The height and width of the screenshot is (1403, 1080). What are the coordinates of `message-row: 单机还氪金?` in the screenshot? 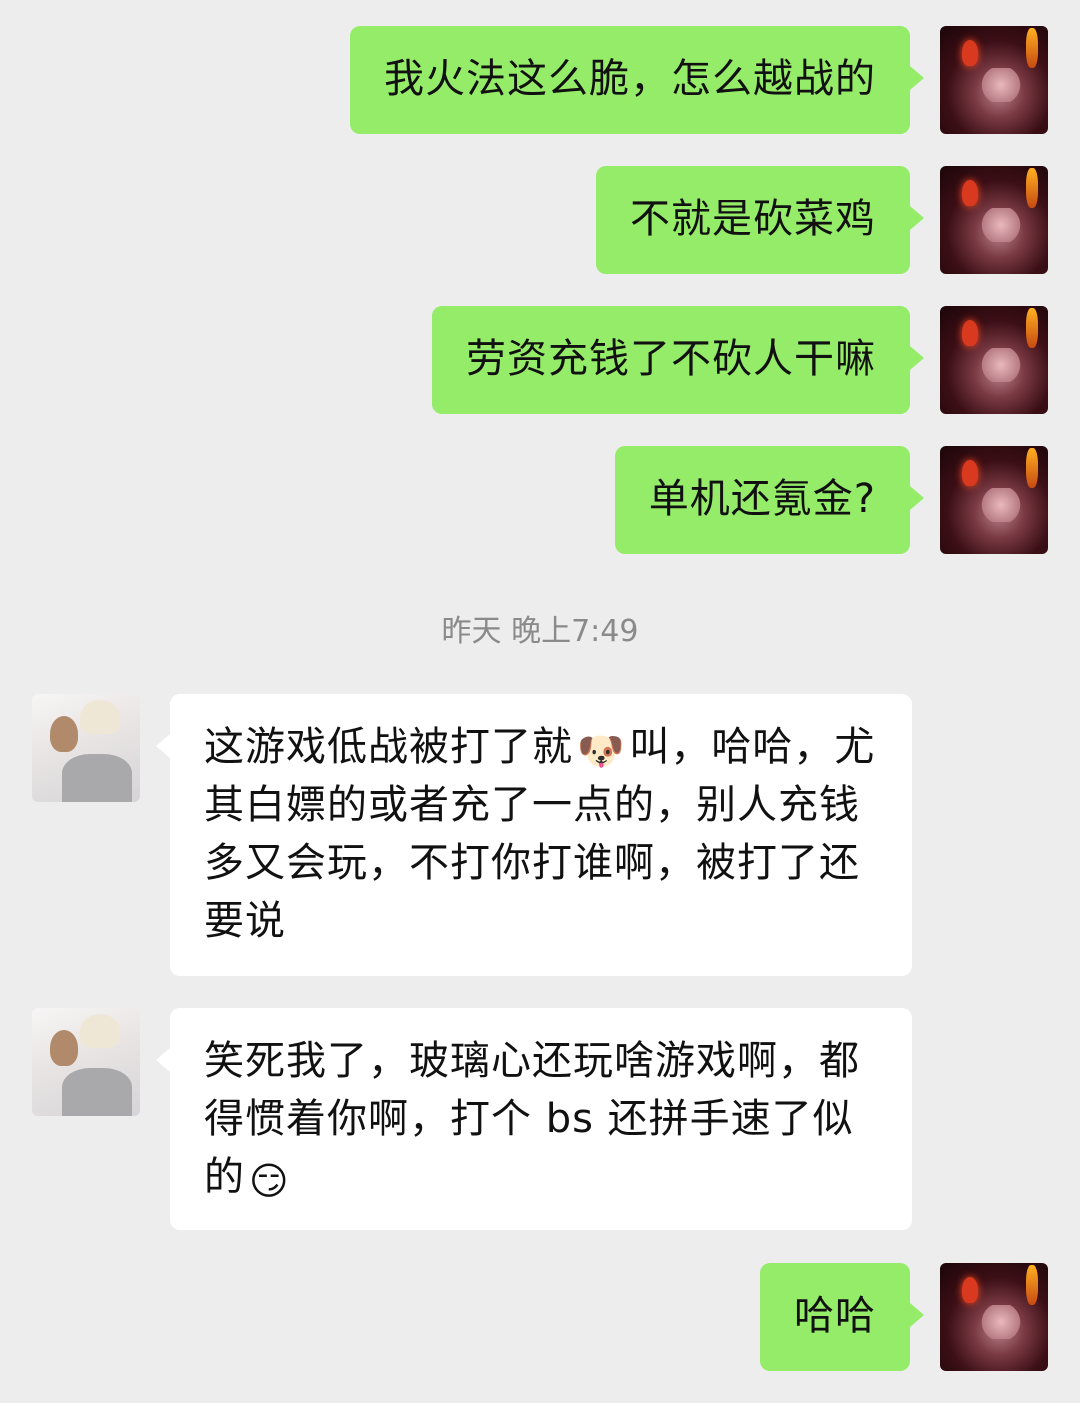 It's located at (831, 500).